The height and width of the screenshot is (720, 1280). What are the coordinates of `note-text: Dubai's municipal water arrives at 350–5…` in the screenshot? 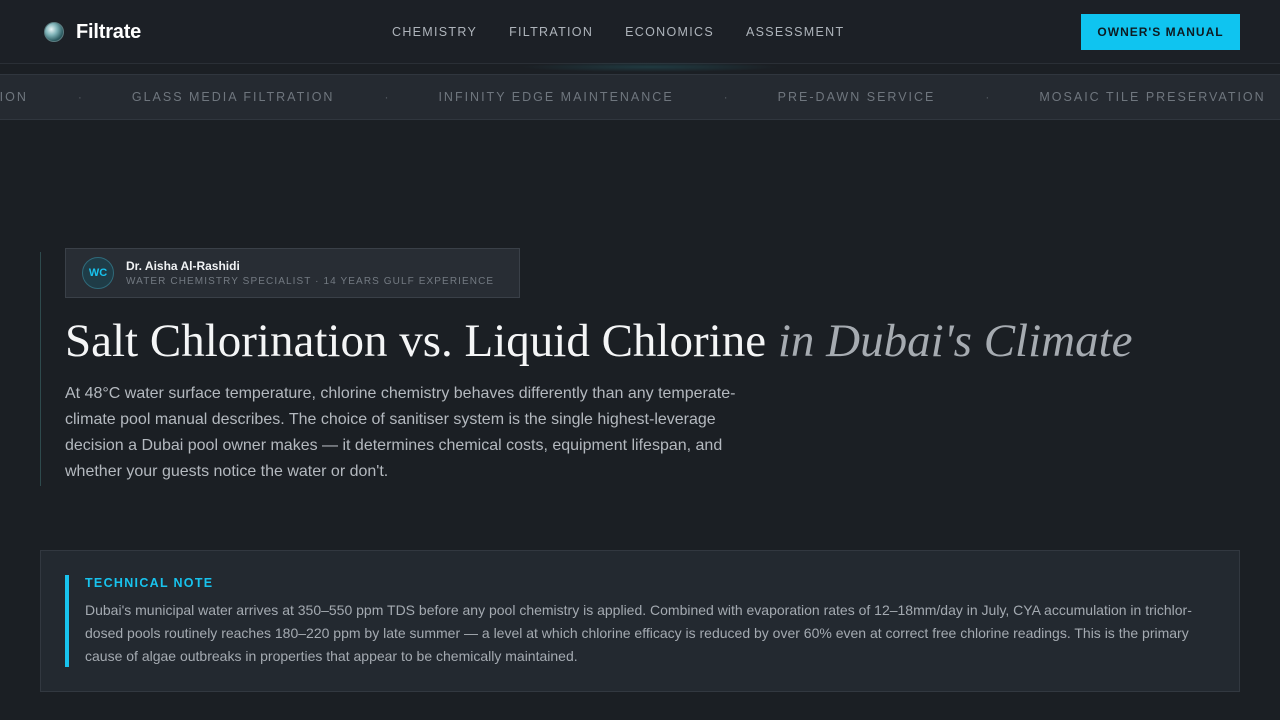 It's located at (638, 633).